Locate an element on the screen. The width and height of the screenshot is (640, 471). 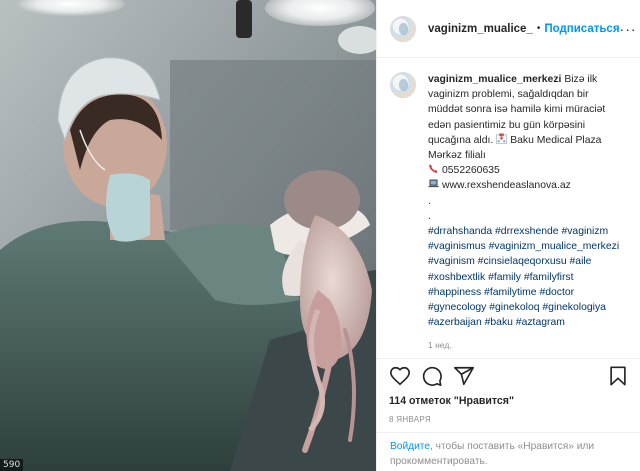
login-link: Войдите is located at coordinates (410, 446).